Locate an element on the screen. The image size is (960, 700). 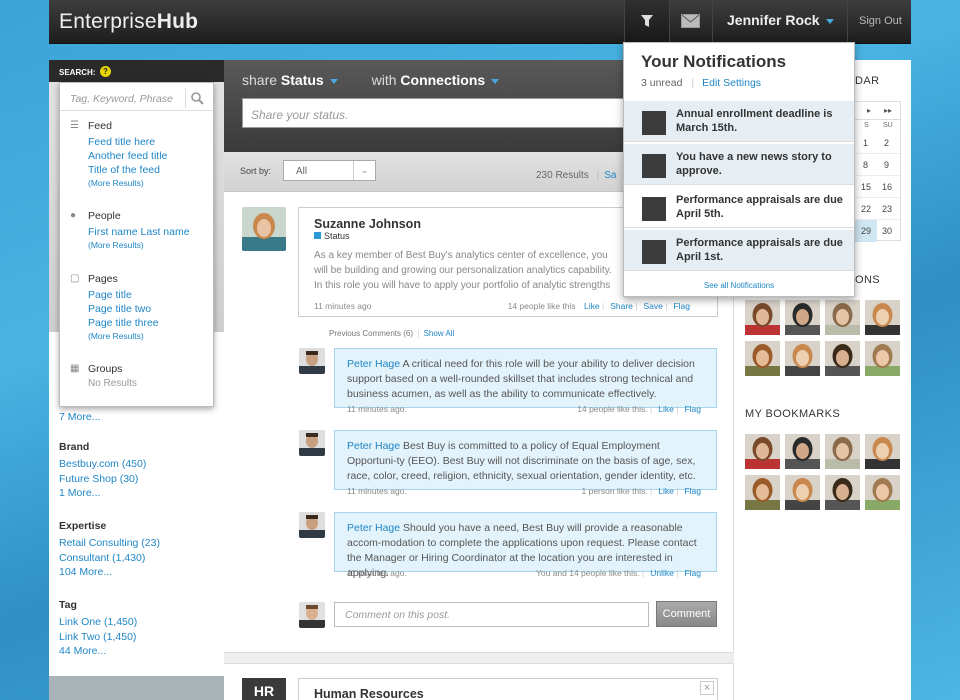
facet-link: Link One (1,450) is located at coordinates (98, 622).